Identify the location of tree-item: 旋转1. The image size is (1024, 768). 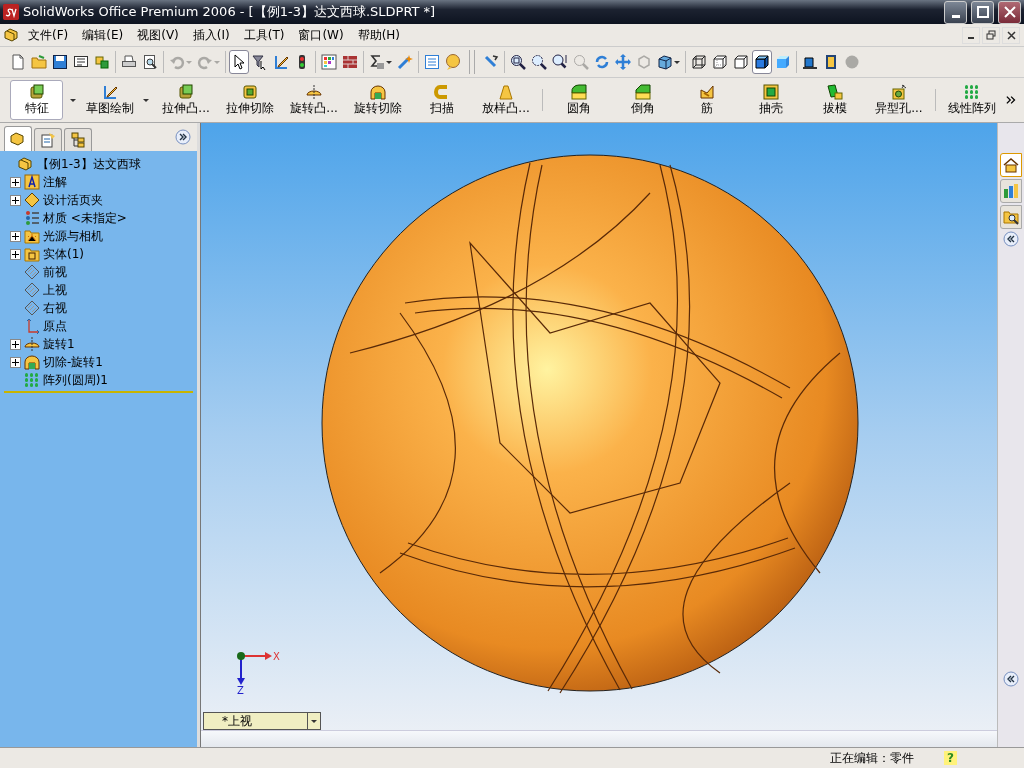
(101, 344).